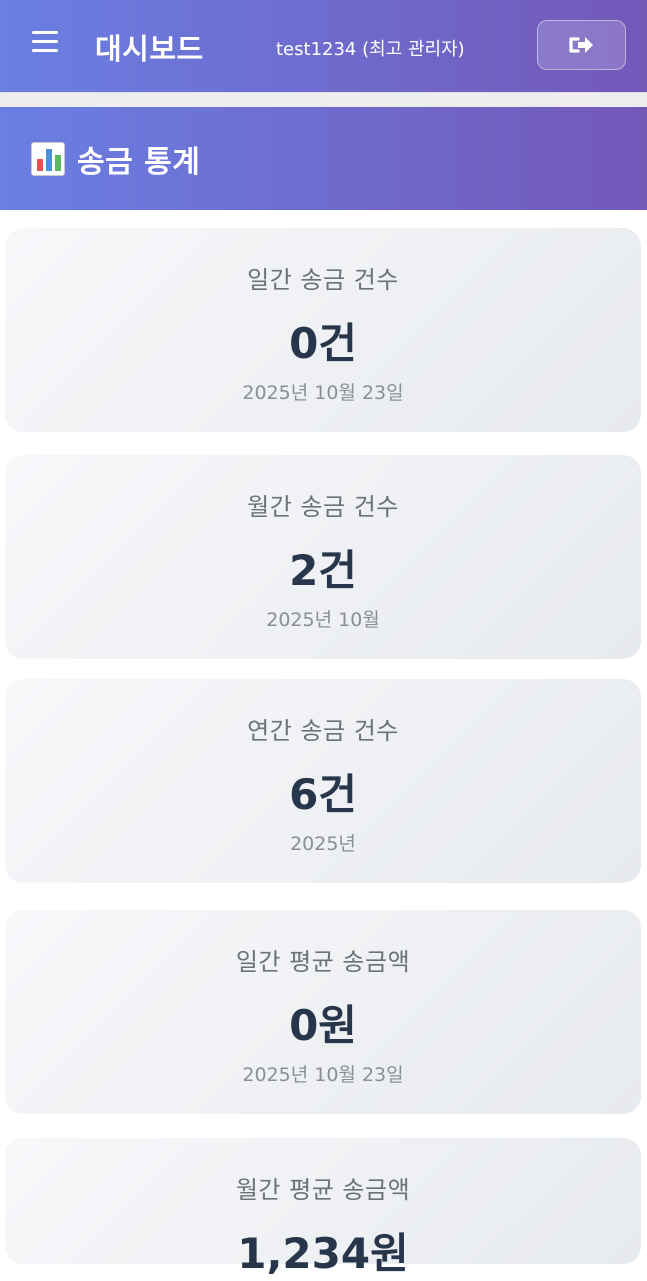  I want to click on logout-button, so click(581, 45).